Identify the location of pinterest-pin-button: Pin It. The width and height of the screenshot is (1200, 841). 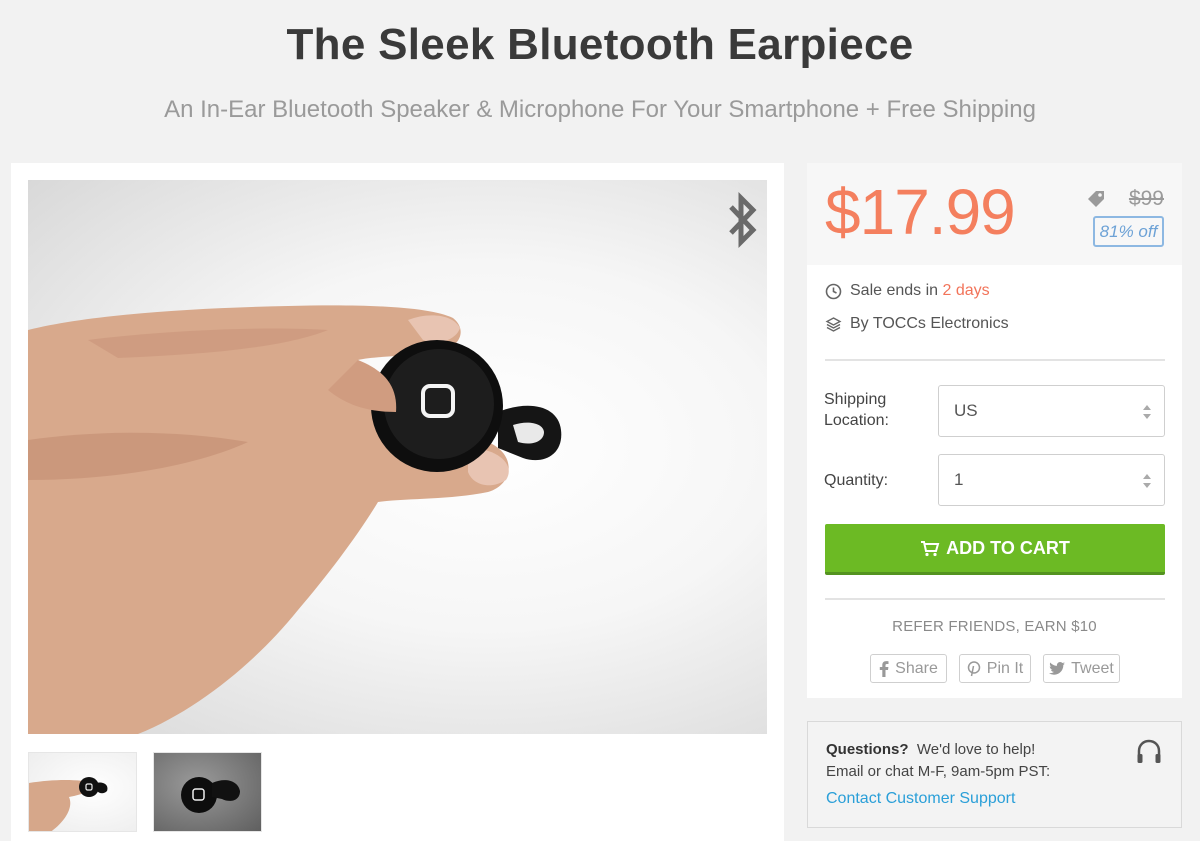
(995, 668).